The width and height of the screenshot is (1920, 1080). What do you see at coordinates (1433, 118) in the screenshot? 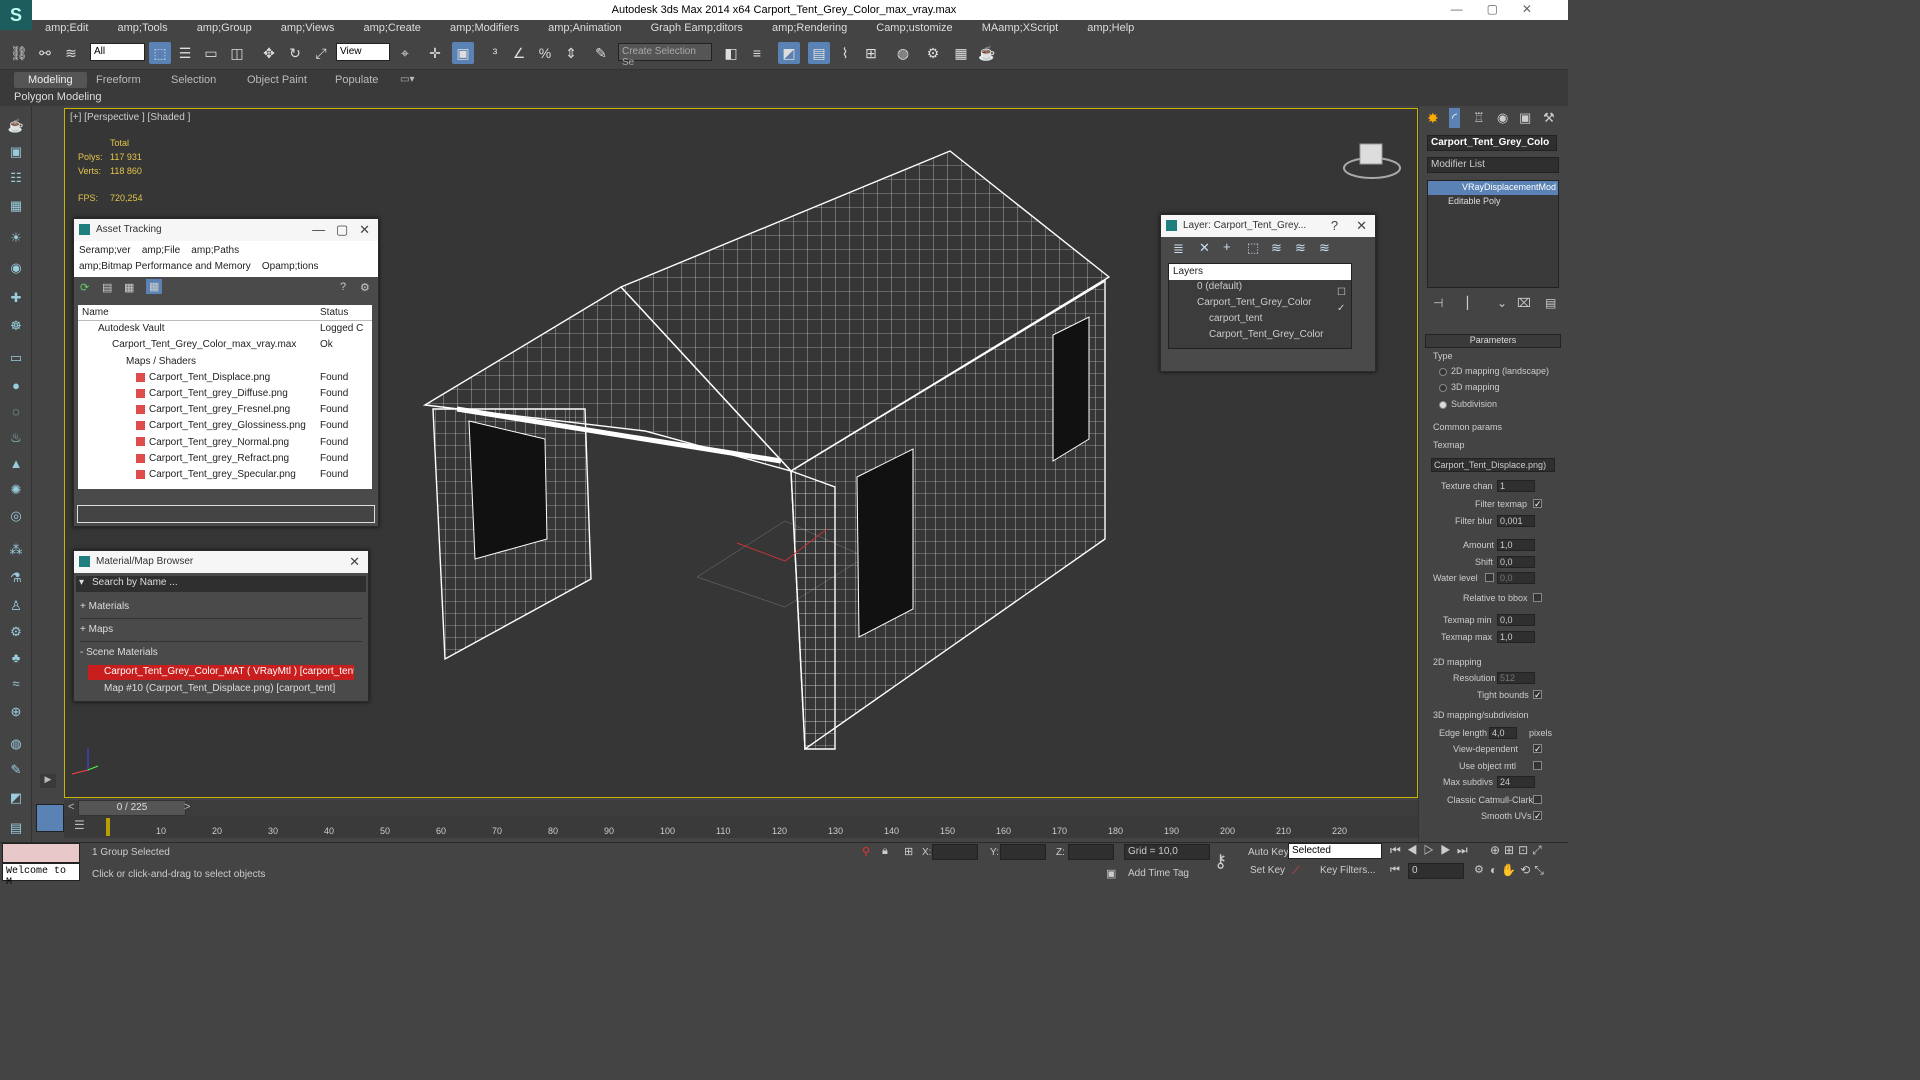
I see `create-tab-icon: ✸` at bounding box center [1433, 118].